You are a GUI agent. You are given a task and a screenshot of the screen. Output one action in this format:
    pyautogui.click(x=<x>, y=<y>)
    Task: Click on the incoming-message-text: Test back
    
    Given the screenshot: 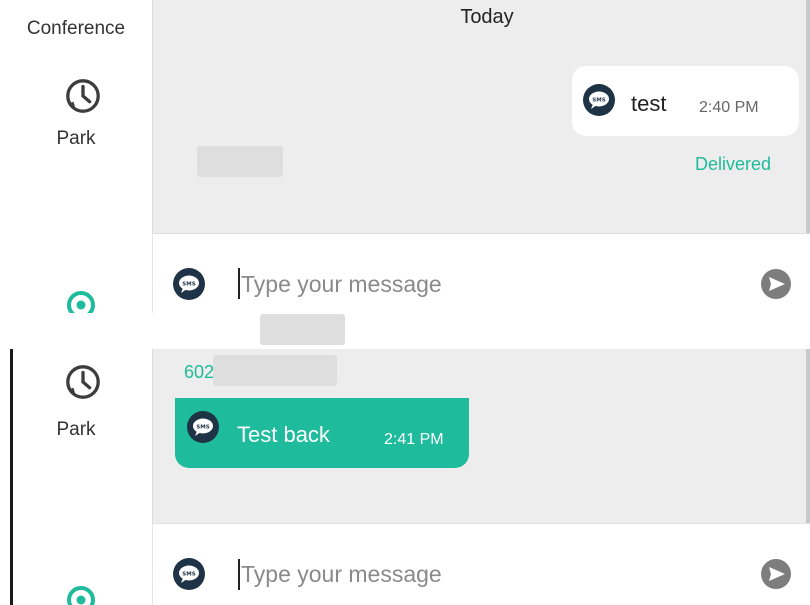 What is the action you would take?
    pyautogui.click(x=283, y=434)
    